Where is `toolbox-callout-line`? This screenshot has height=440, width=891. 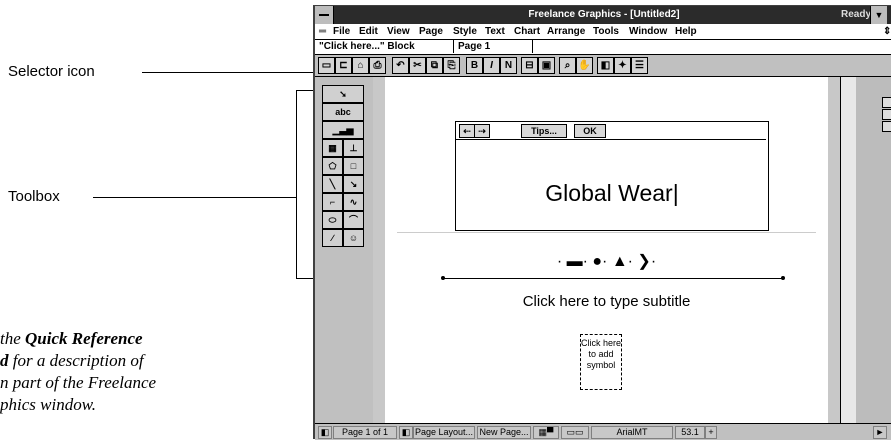
toolbox-callout-line is located at coordinates (194, 197).